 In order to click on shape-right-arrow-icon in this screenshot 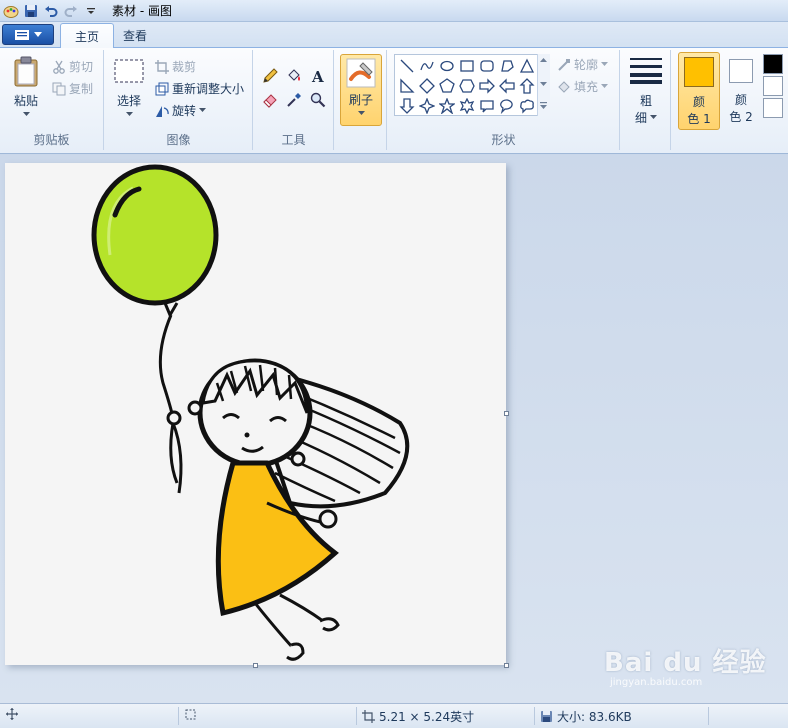, I will do `click(487, 86)`.